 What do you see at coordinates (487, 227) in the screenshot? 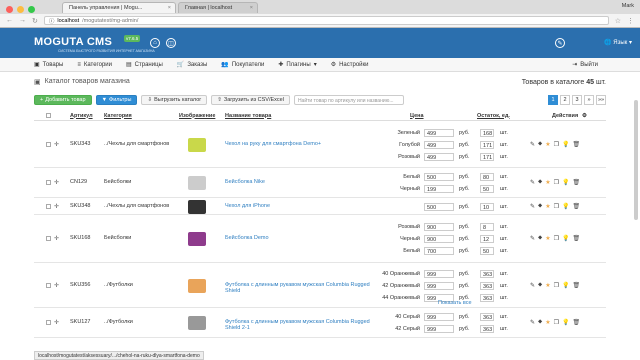
I see `stock-input: 8` at bounding box center [487, 227].